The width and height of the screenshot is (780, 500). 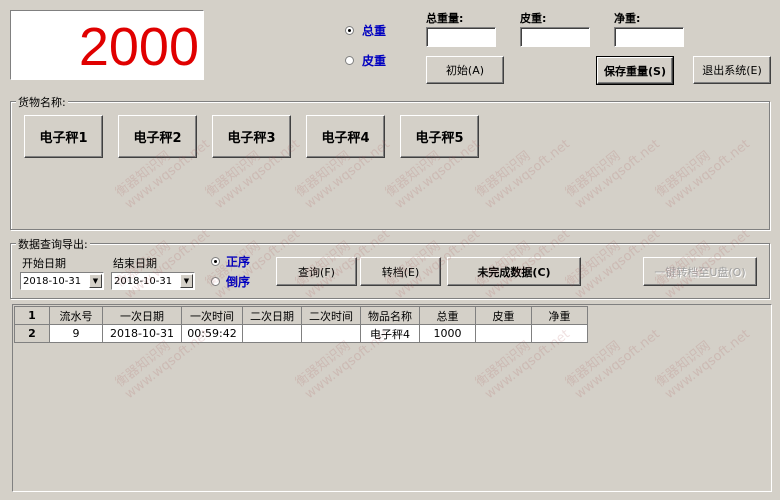 I want to click on column-header: 流水号, so click(x=76, y=315).